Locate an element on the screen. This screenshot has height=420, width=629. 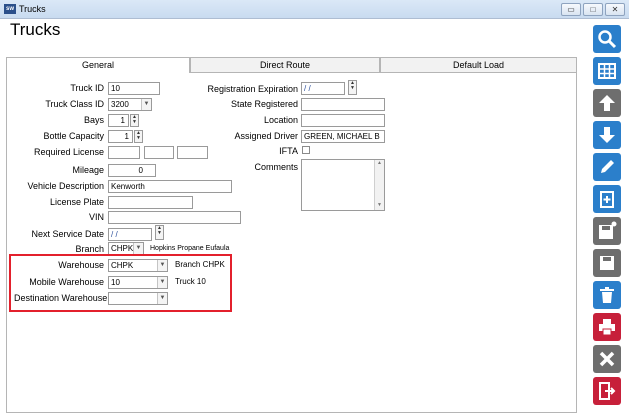
bays-field: 1 is located at coordinates (118, 120).